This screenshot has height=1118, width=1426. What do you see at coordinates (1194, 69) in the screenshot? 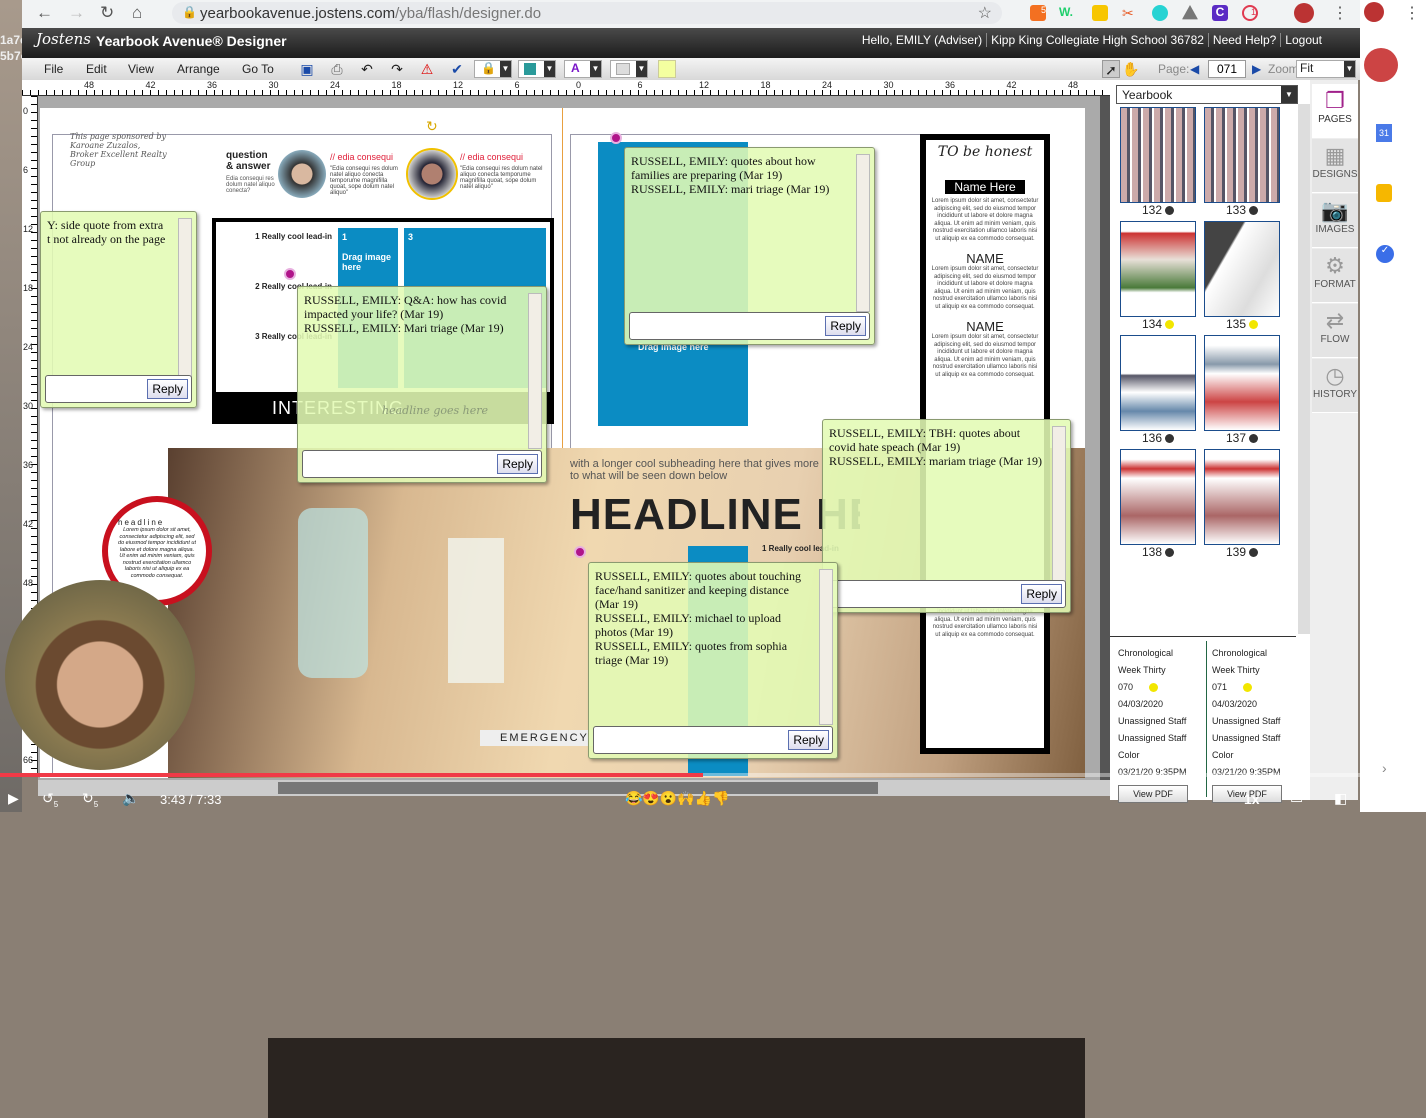
I see `prev-page-icon: ◀` at bounding box center [1194, 69].